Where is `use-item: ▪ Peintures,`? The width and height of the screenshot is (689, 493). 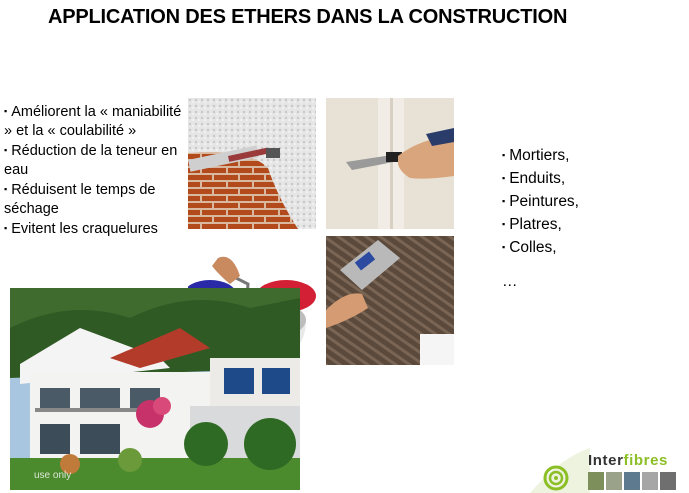 use-item: ▪ Peintures, is located at coordinates (540, 201).